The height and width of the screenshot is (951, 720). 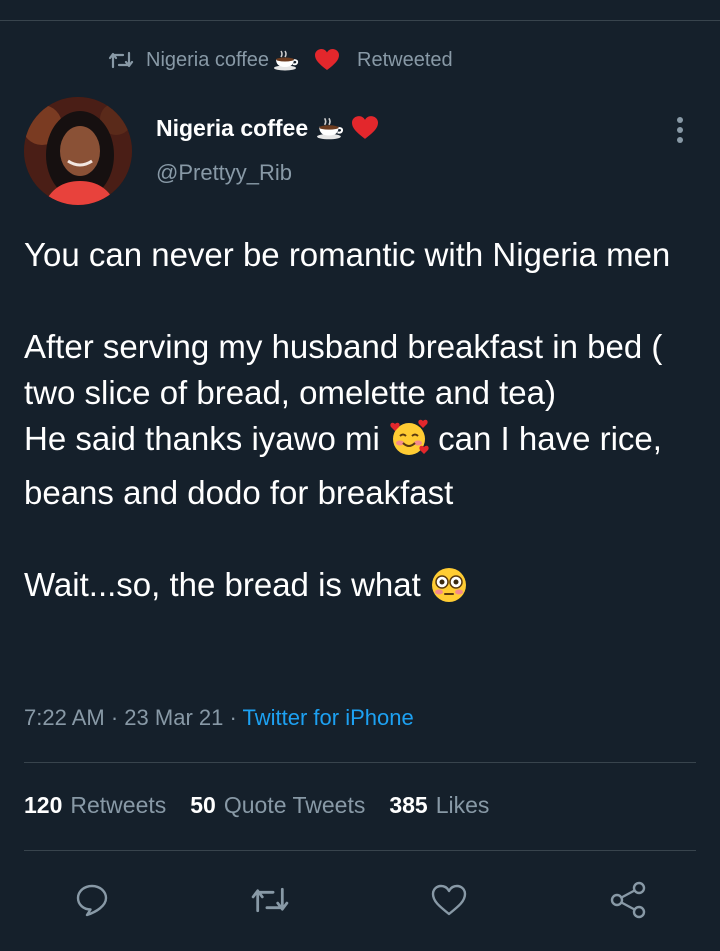 I want to click on tweet-time: 7:22 AM, so click(x=64, y=717).